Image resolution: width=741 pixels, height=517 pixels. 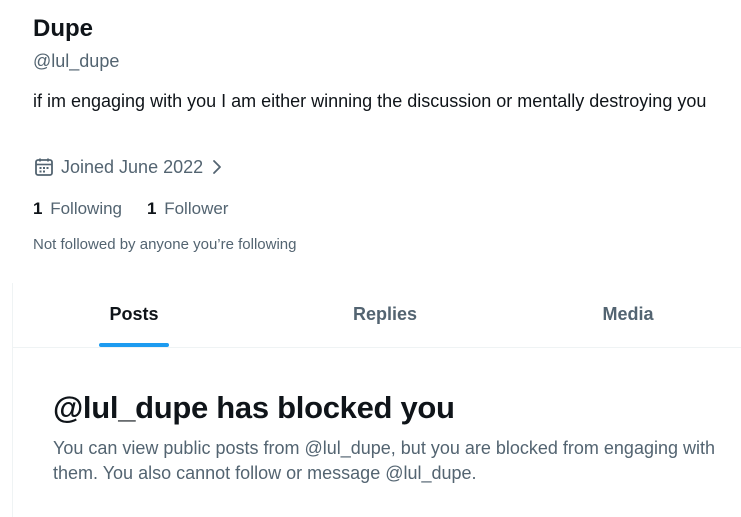 What do you see at coordinates (134, 345) in the screenshot?
I see `active-tab-indicator` at bounding box center [134, 345].